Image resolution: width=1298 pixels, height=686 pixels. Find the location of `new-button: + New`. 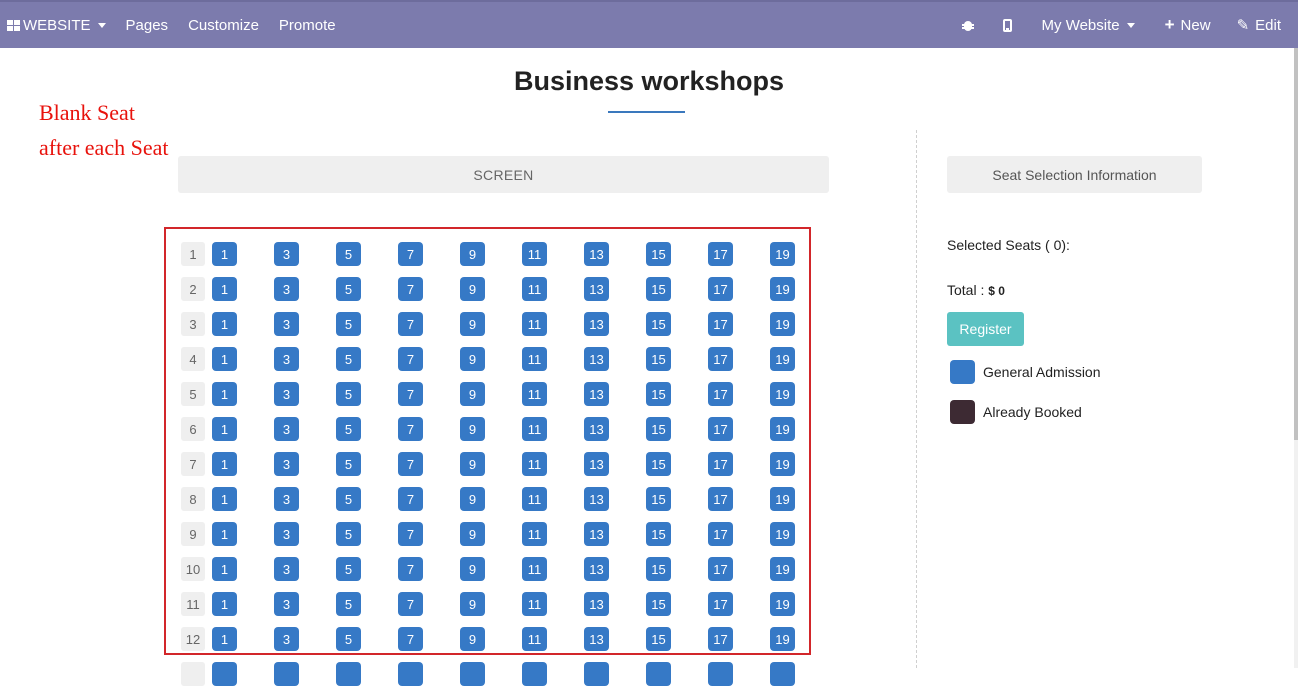

new-button: + New is located at coordinates (1188, 25).